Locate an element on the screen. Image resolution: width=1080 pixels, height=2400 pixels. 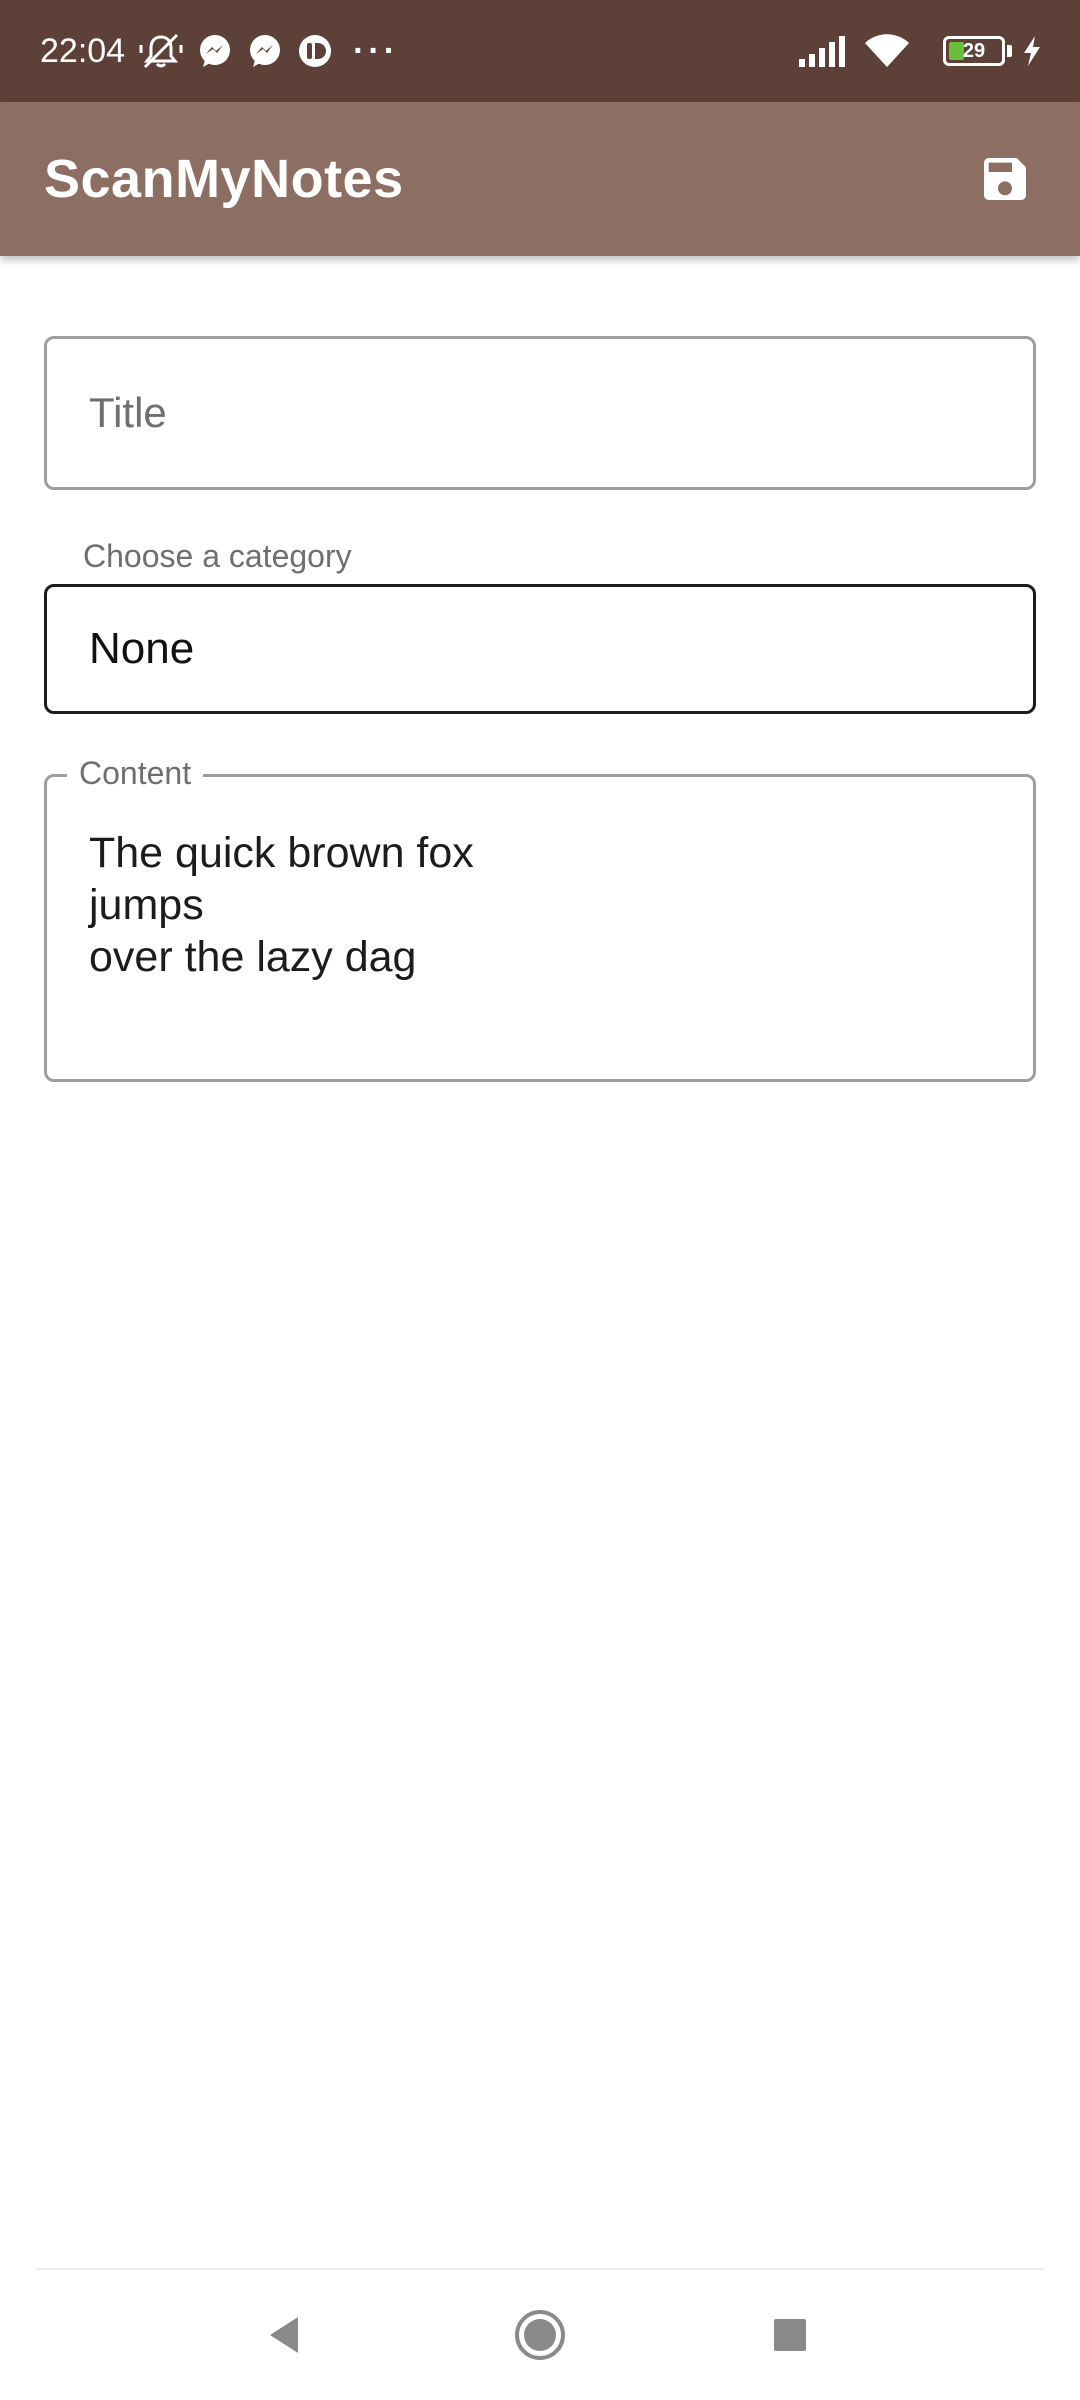
title-field is located at coordinates (540, 413).